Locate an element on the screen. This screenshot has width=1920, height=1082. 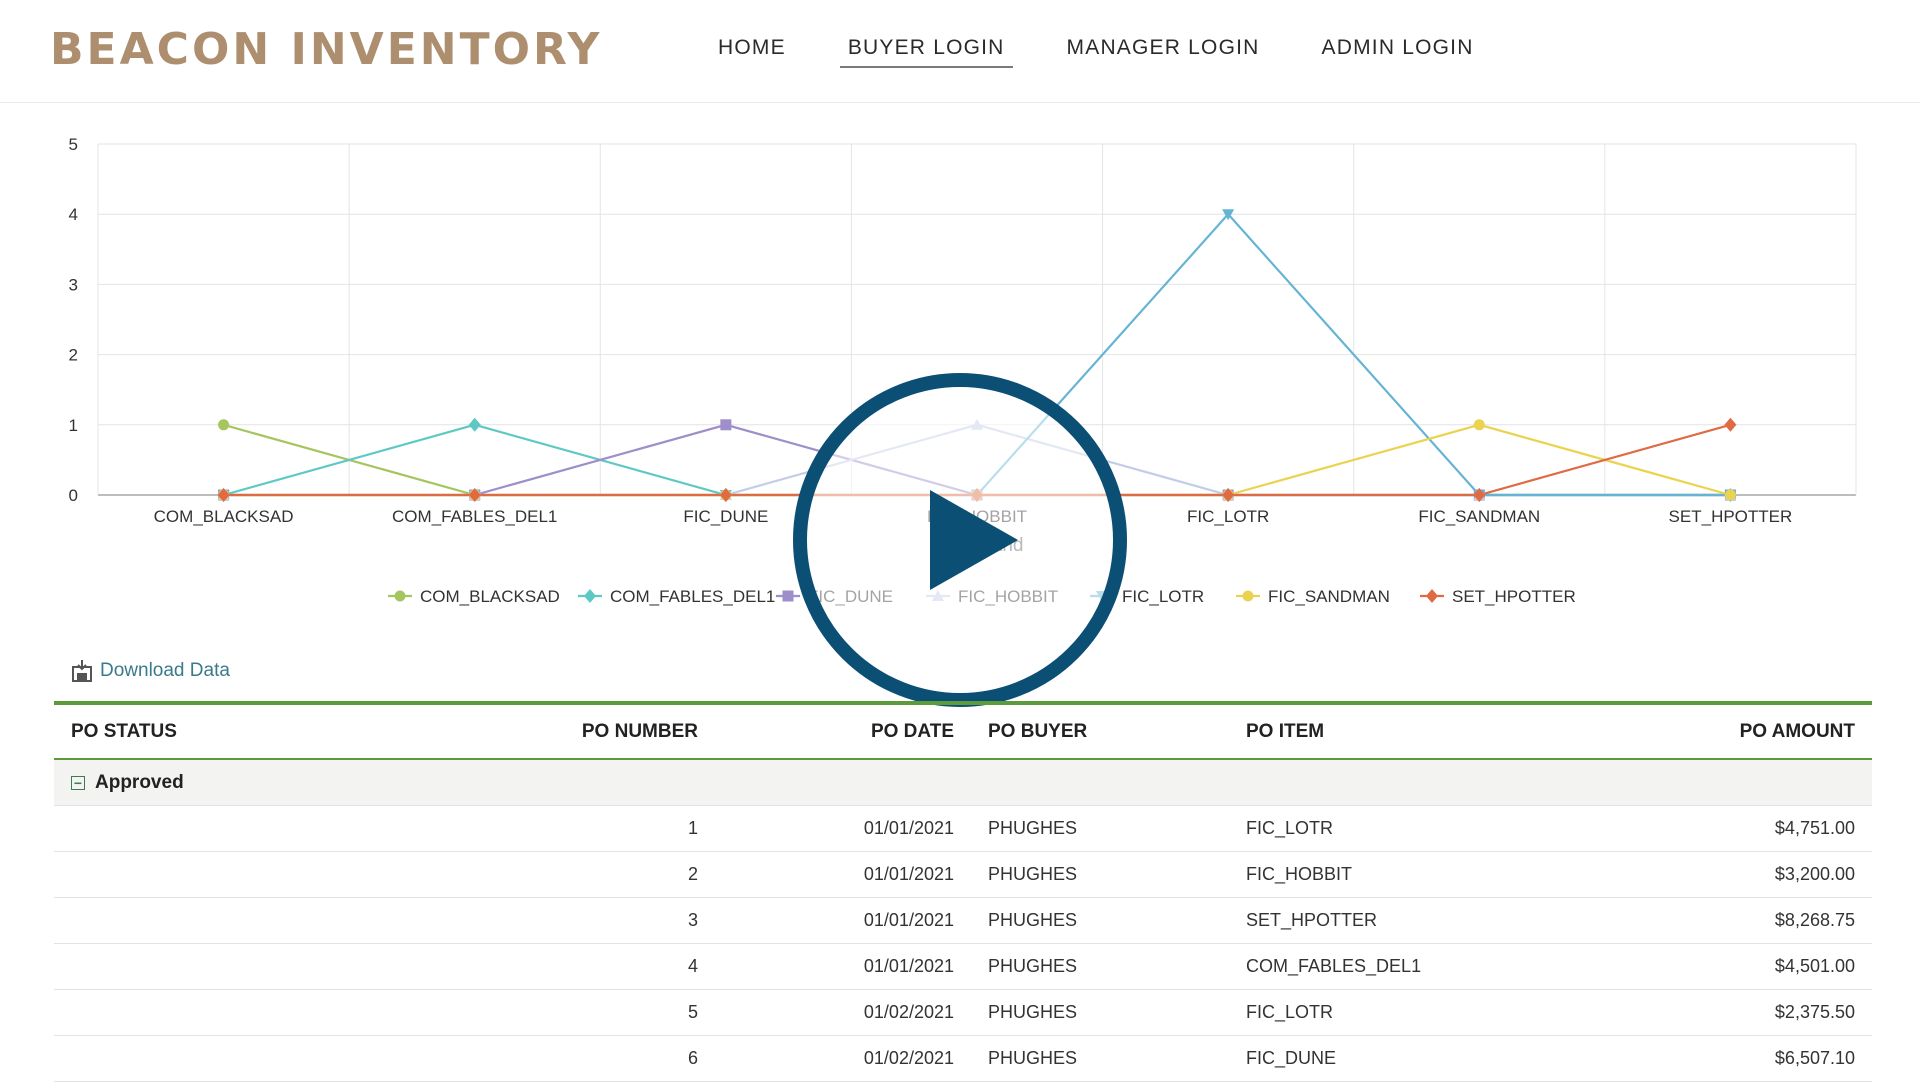
nav-manager-login: MANAGER LOGIN is located at coordinates (1163, 52).